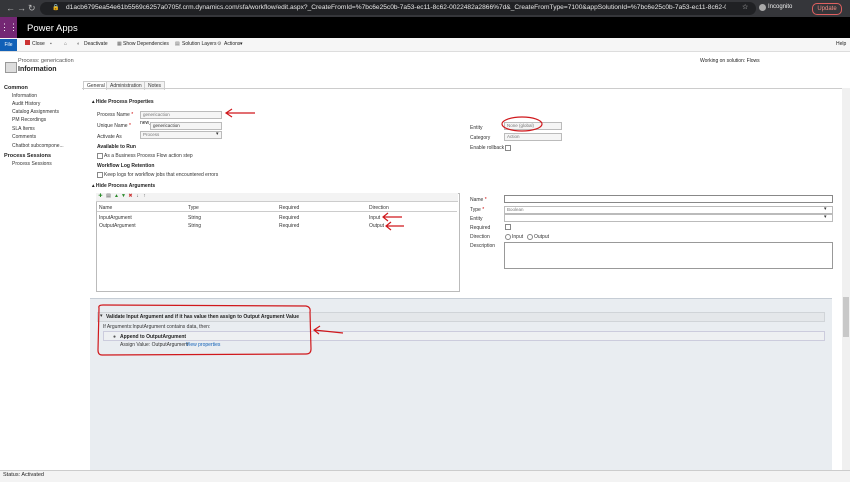 The height and width of the screenshot is (482, 850). Describe the element at coordinates (522, 124) in the screenshot. I see `annotation-circle-entity` at that location.